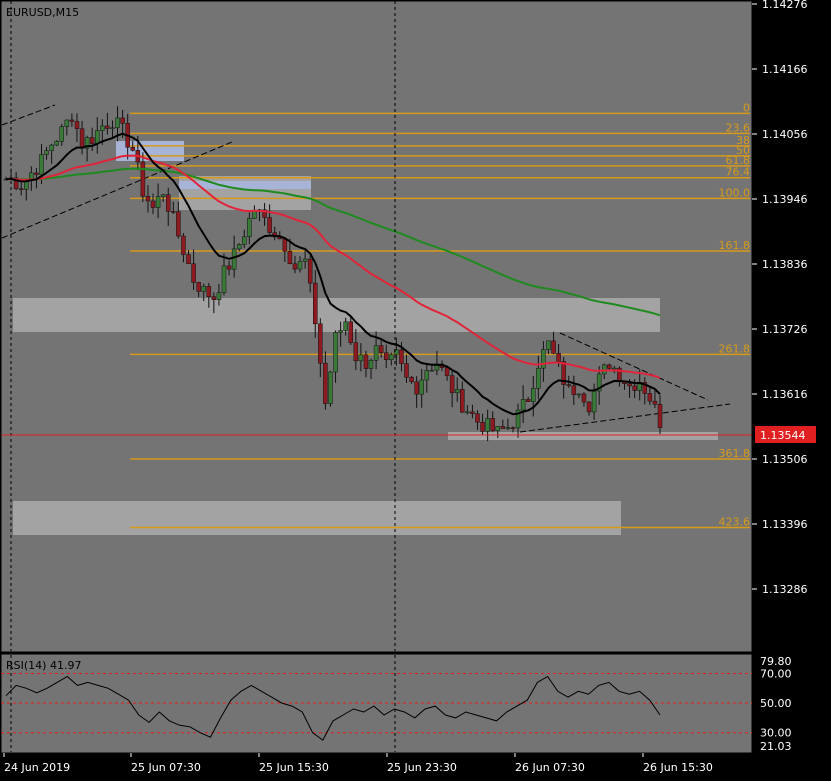  Describe the element at coordinates (785, 524) in the screenshot. I see `price-tick-label: 1.13396` at that location.